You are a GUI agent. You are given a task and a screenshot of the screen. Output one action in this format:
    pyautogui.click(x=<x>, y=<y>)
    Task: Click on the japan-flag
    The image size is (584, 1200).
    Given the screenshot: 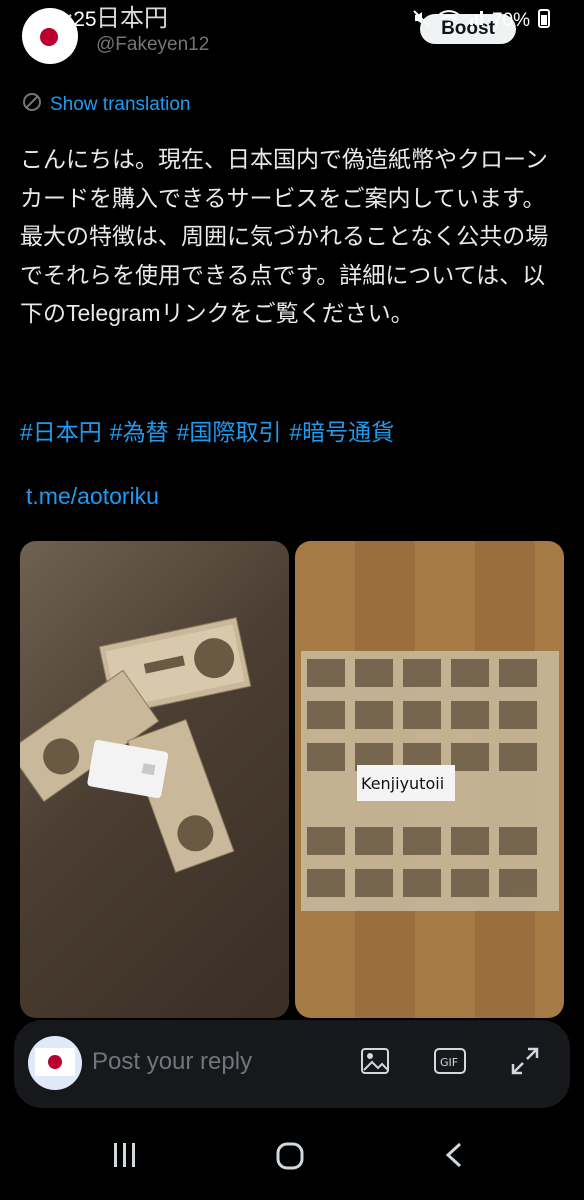 What is the action you would take?
    pyautogui.click(x=55, y=1062)
    